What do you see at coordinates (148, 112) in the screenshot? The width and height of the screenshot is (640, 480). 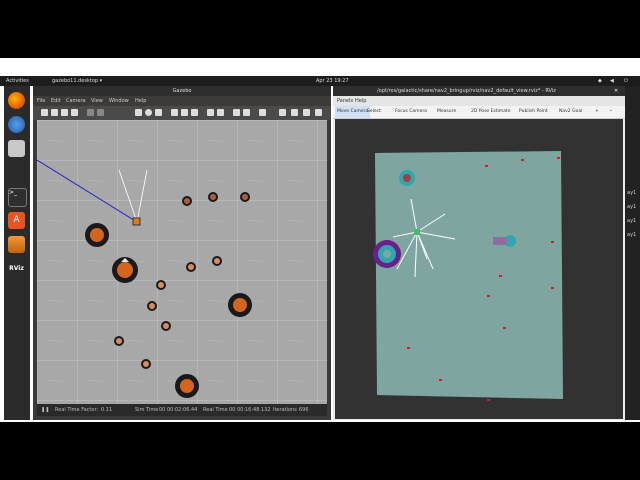 I see `sphere-shape-icon` at bounding box center [148, 112].